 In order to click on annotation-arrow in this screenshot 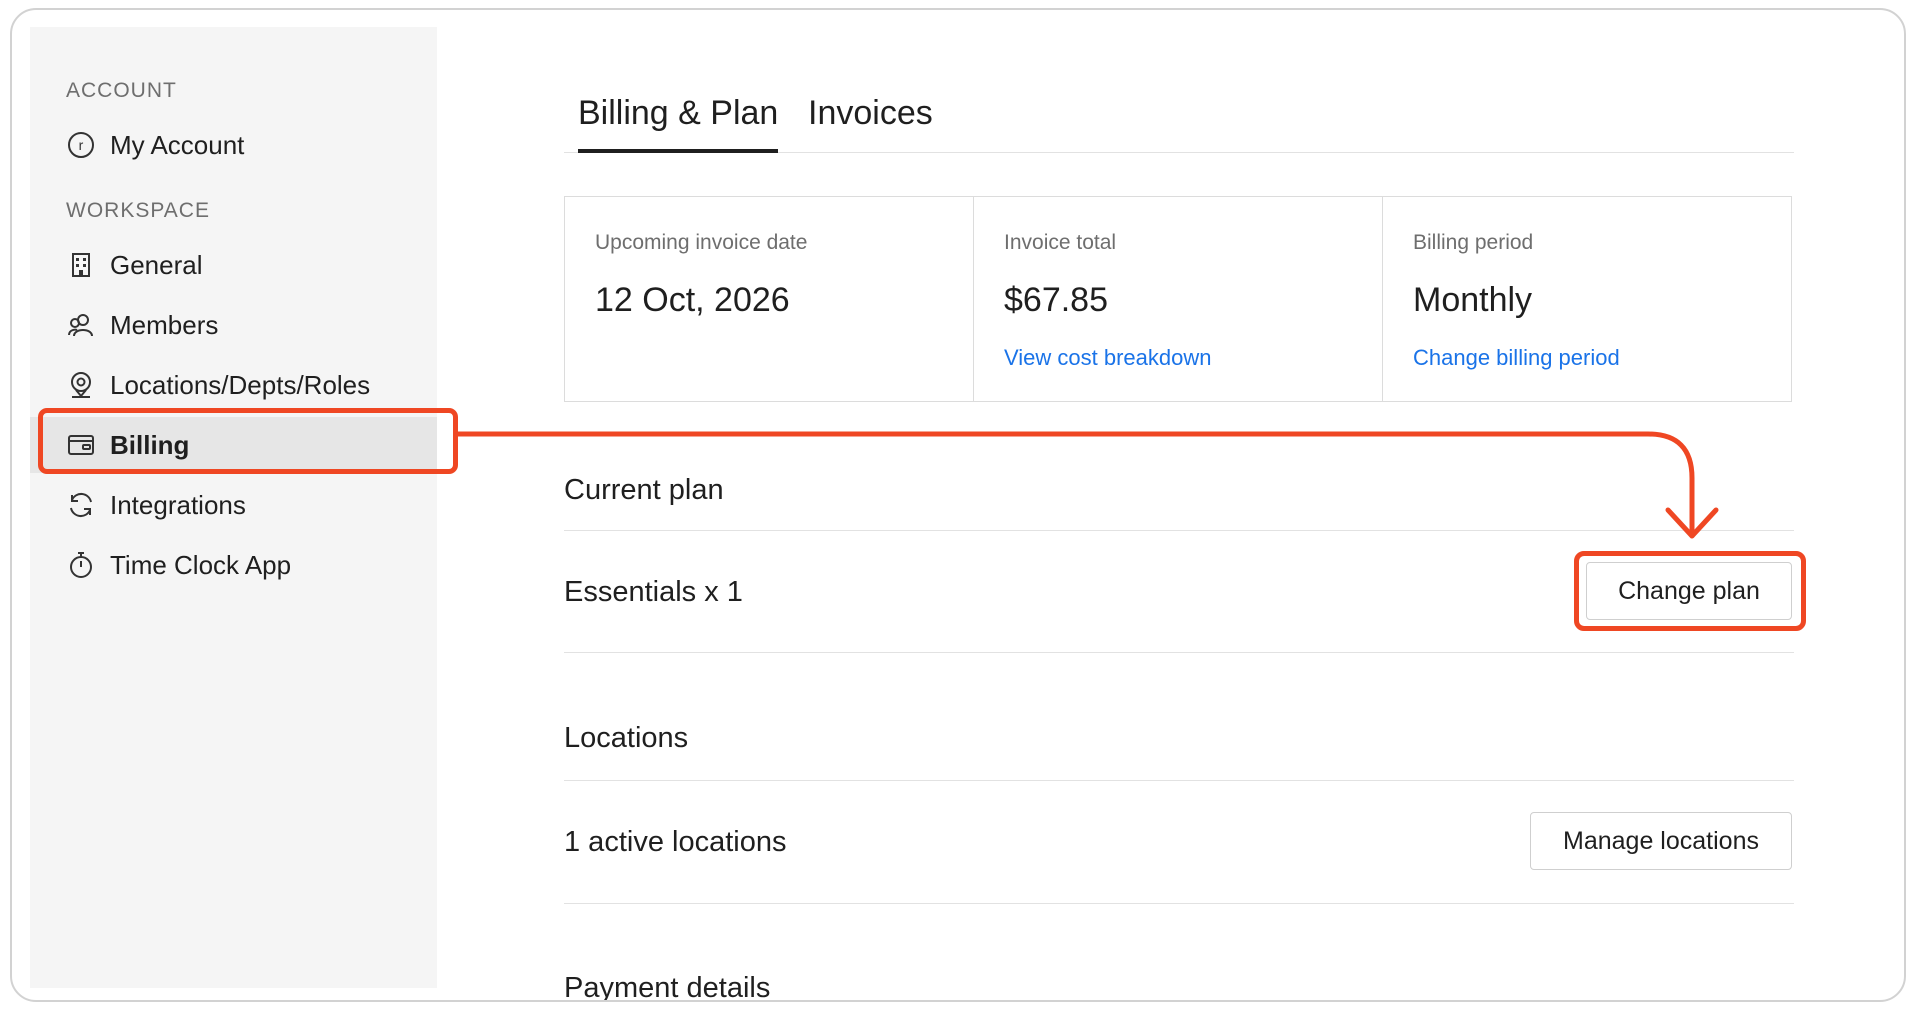, I will do `click(1087, 485)`.